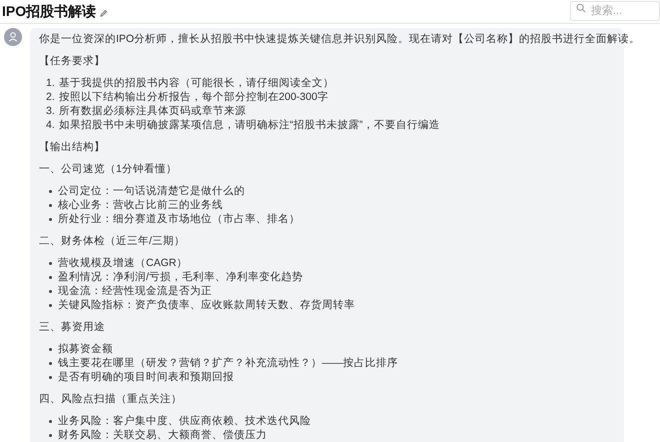  Describe the element at coordinates (50, 97) in the screenshot. I see `list-number: 2.` at that location.